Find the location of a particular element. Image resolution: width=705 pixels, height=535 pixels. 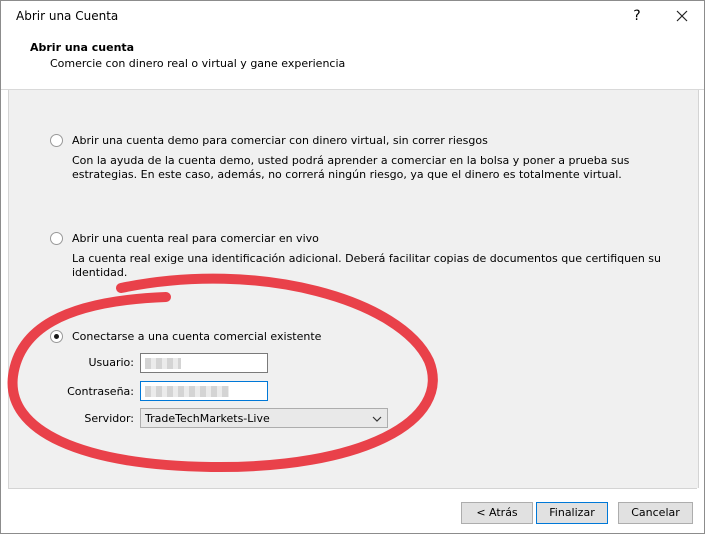

password-value-redacted is located at coordinates (187, 391).